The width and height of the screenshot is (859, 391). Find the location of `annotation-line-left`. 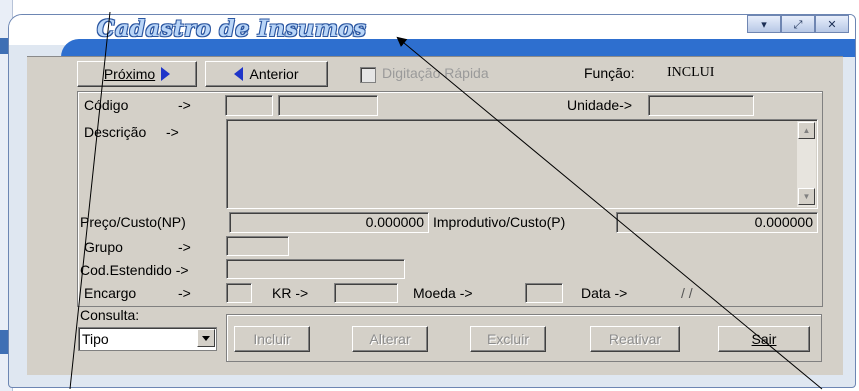

annotation-line-left is located at coordinates (90, 200).